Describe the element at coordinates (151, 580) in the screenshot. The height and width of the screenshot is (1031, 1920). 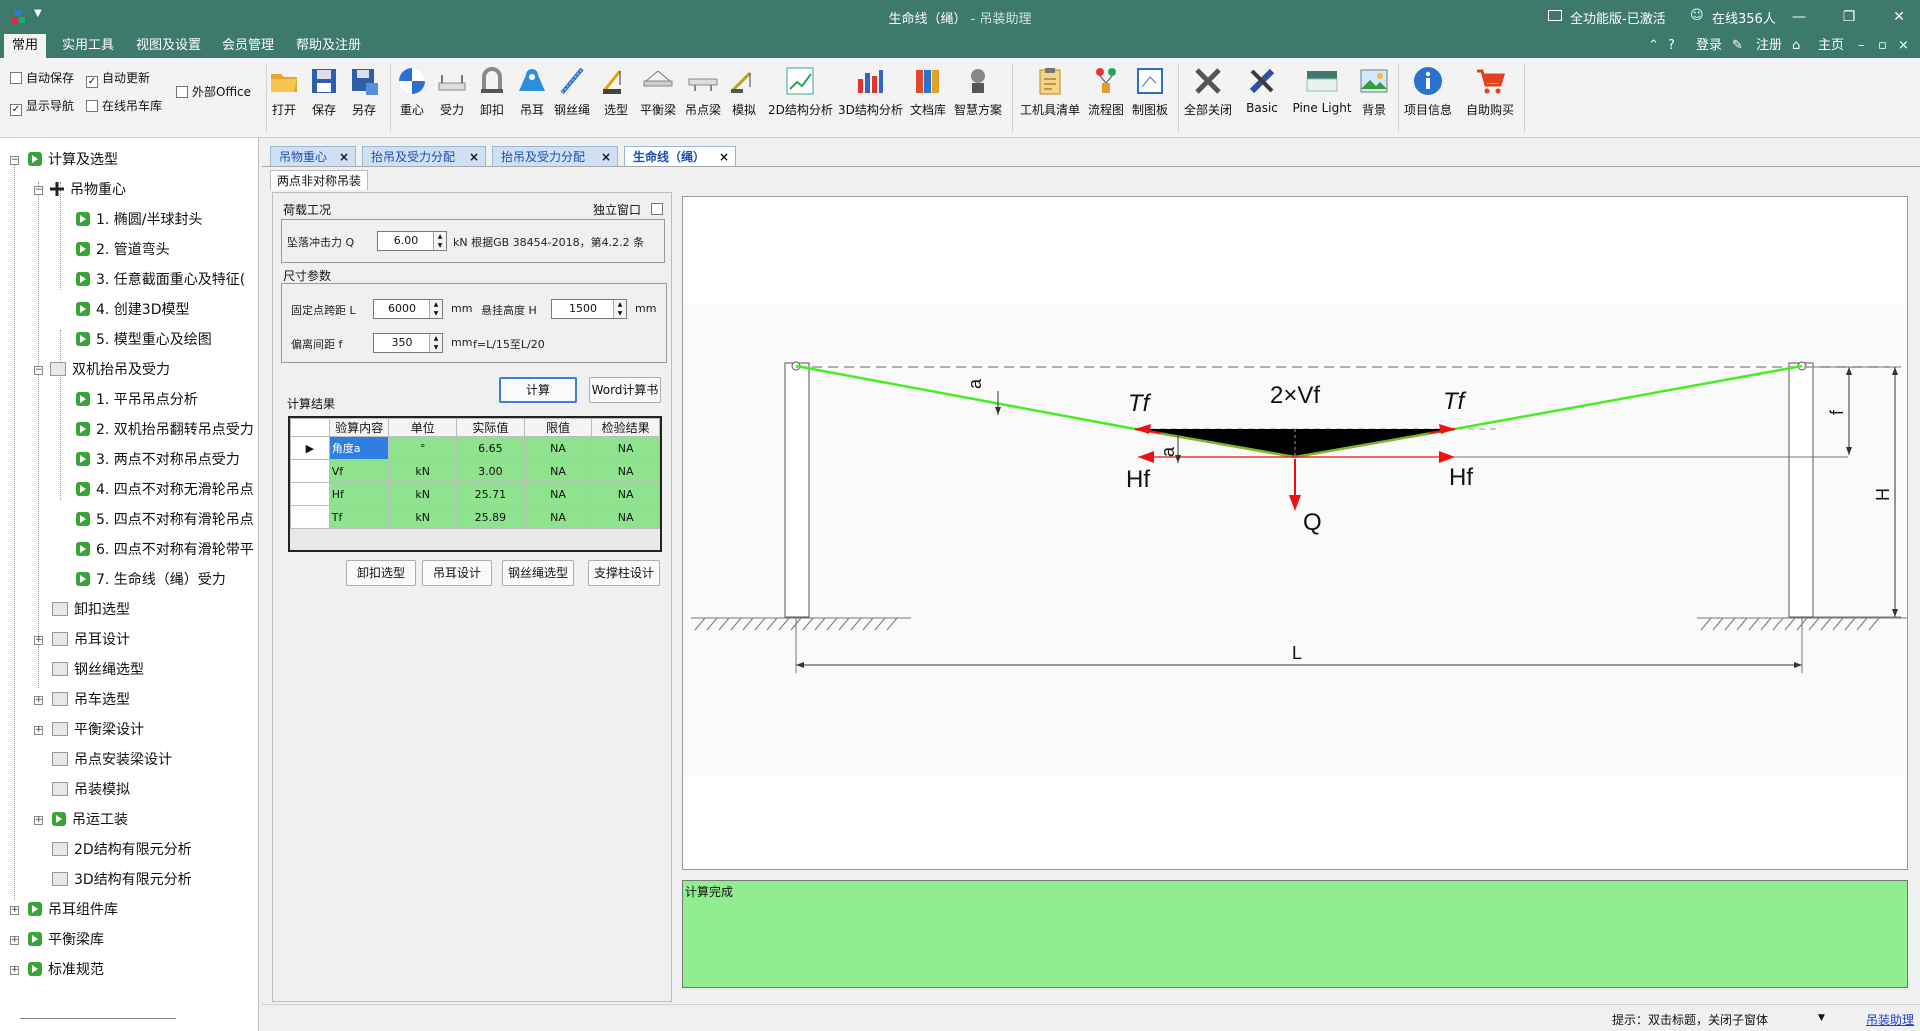
I see `tree-item-dual-7: 7. 生命线（绳）受力` at that location.